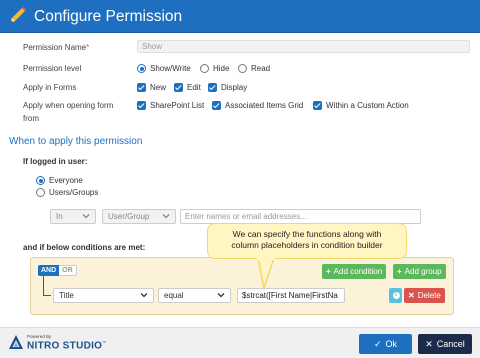 The height and width of the screenshot is (358, 480). Describe the element at coordinates (56, 47) in the screenshot. I see `permission-name-label: Permission Name*` at that location.